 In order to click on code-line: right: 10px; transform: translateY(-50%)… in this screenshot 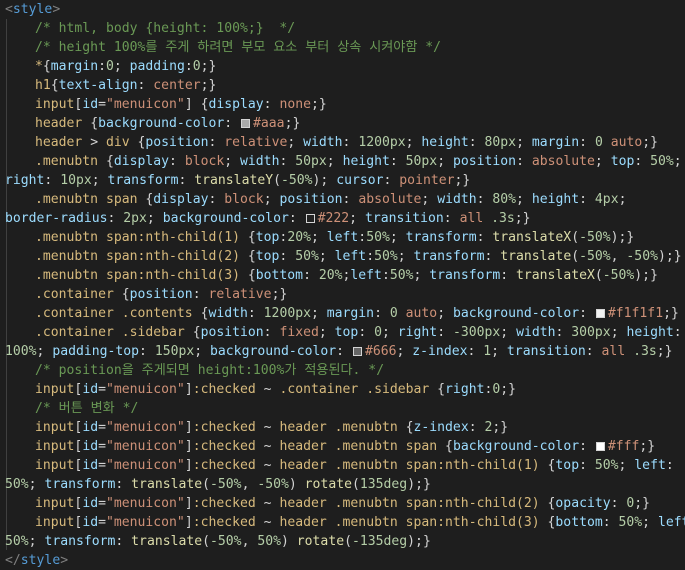, I will do `click(345, 180)`.